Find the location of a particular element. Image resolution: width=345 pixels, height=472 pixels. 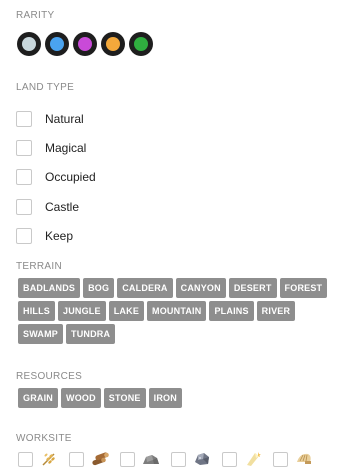

land-type-label: Occupied is located at coordinates (70, 177).